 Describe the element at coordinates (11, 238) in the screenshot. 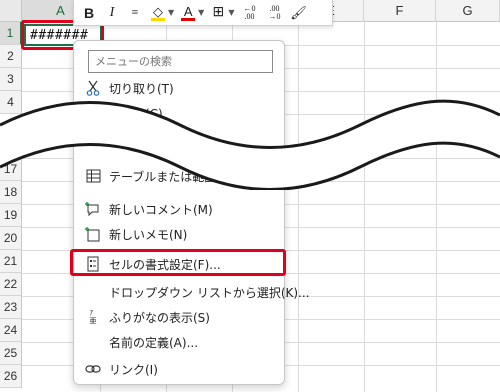

I see `row-header-20: 20` at that location.